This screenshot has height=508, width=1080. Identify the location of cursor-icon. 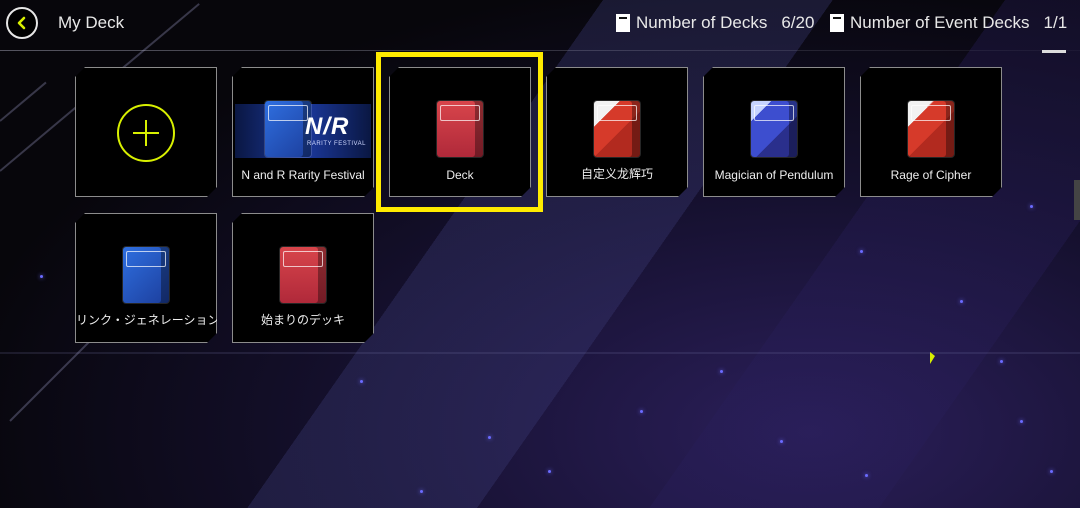
(932, 358).